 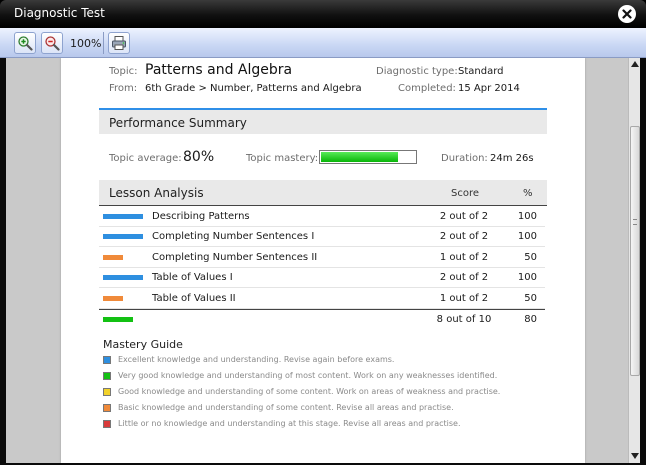 I want to click on performance-summary-header: Performance Summary, so click(x=323, y=121).